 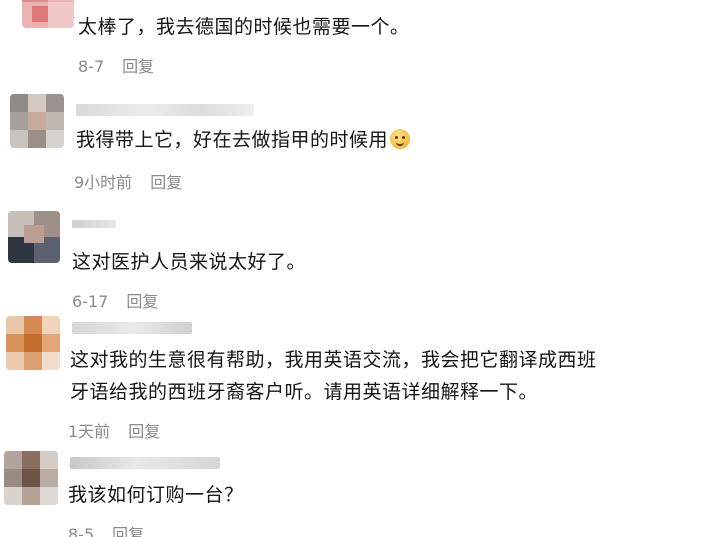 What do you see at coordinates (304, 392) in the screenshot?
I see `comment-text-line-2: 牙语给我的西班牙裔客户听。请用英语详细解释一下。` at bounding box center [304, 392].